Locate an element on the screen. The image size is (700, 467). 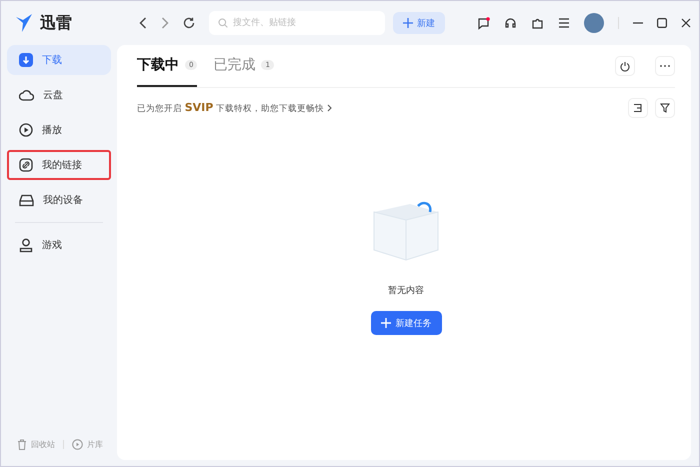
sidebar-item: 云盘 is located at coordinates (59, 95).